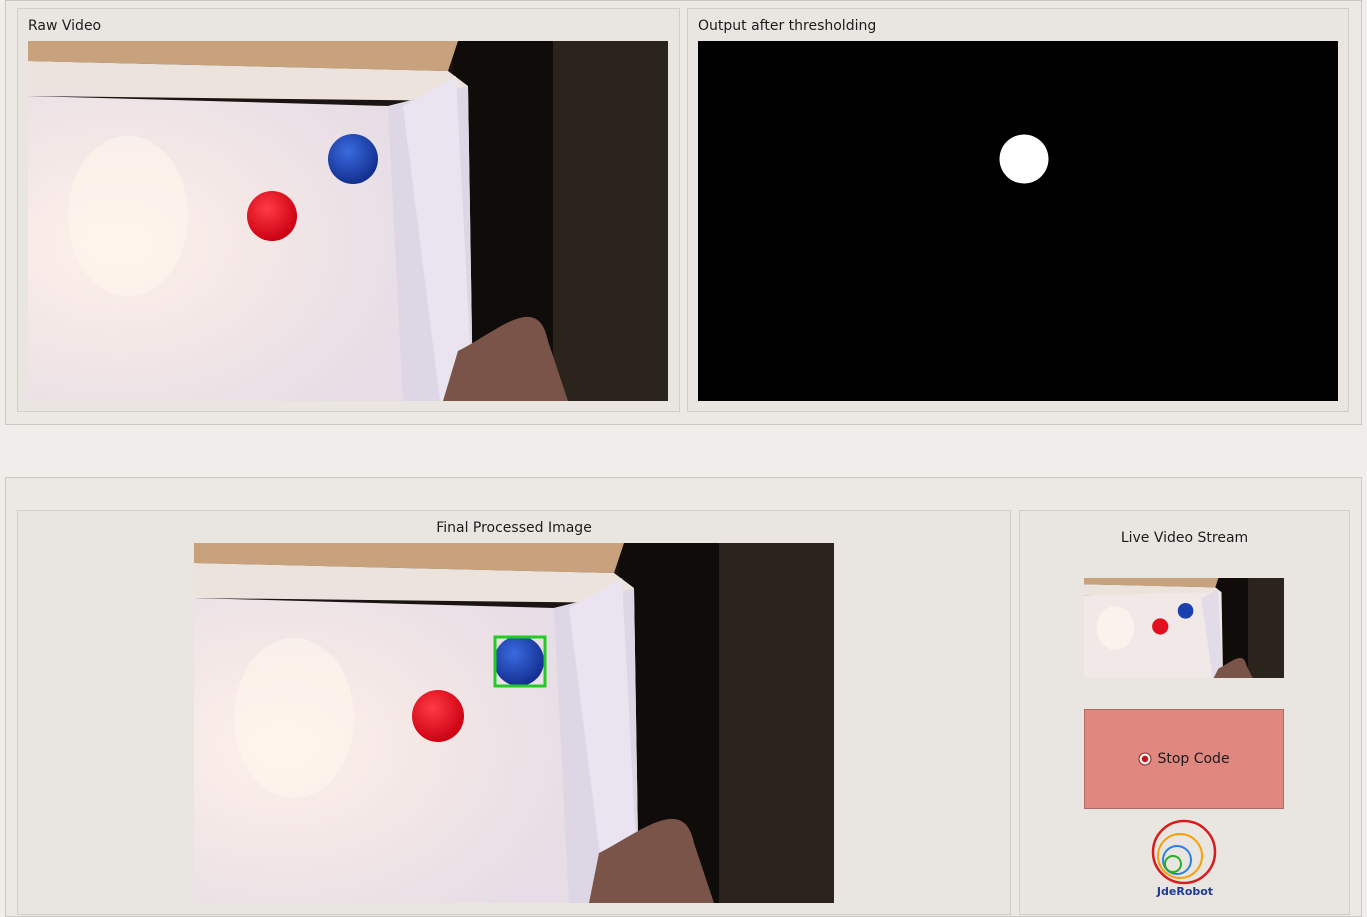  What do you see at coordinates (1193, 759) in the screenshot?
I see `stop-code-label: Stop Code` at bounding box center [1193, 759].